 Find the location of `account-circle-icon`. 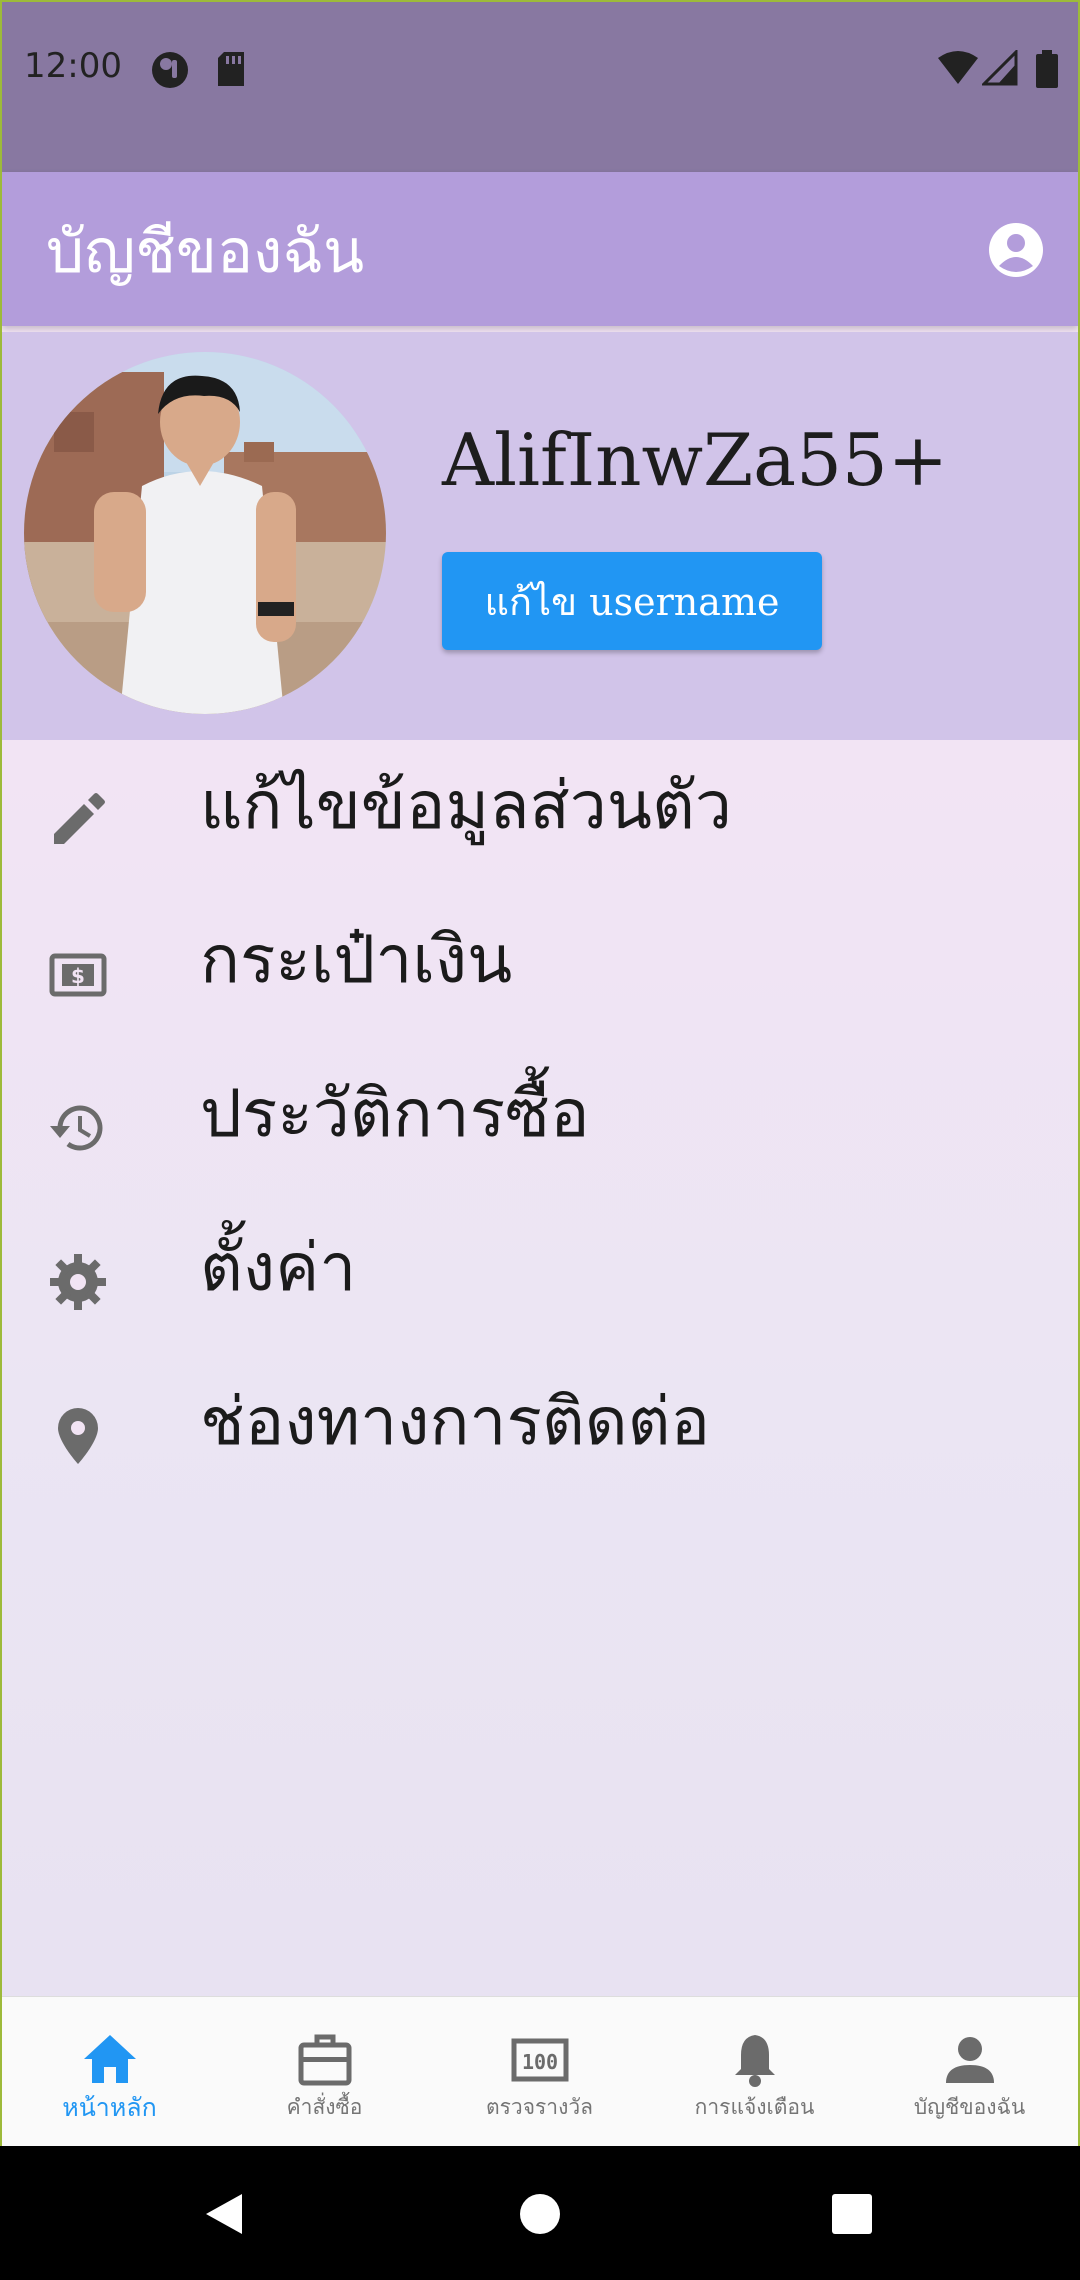

account-circle-icon is located at coordinates (1016, 250).